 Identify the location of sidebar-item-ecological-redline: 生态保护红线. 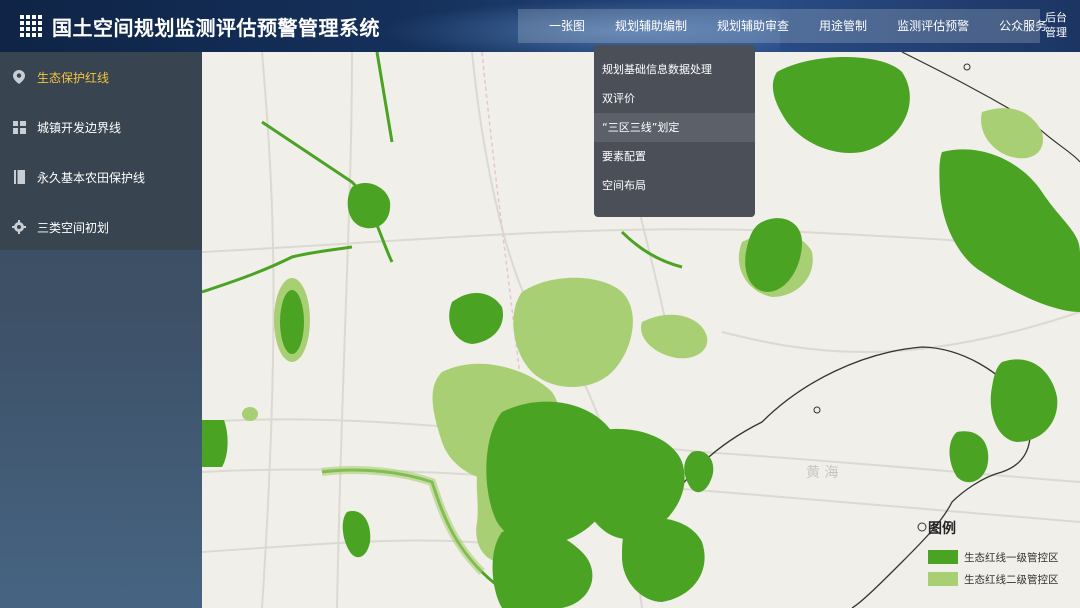
(101, 77).